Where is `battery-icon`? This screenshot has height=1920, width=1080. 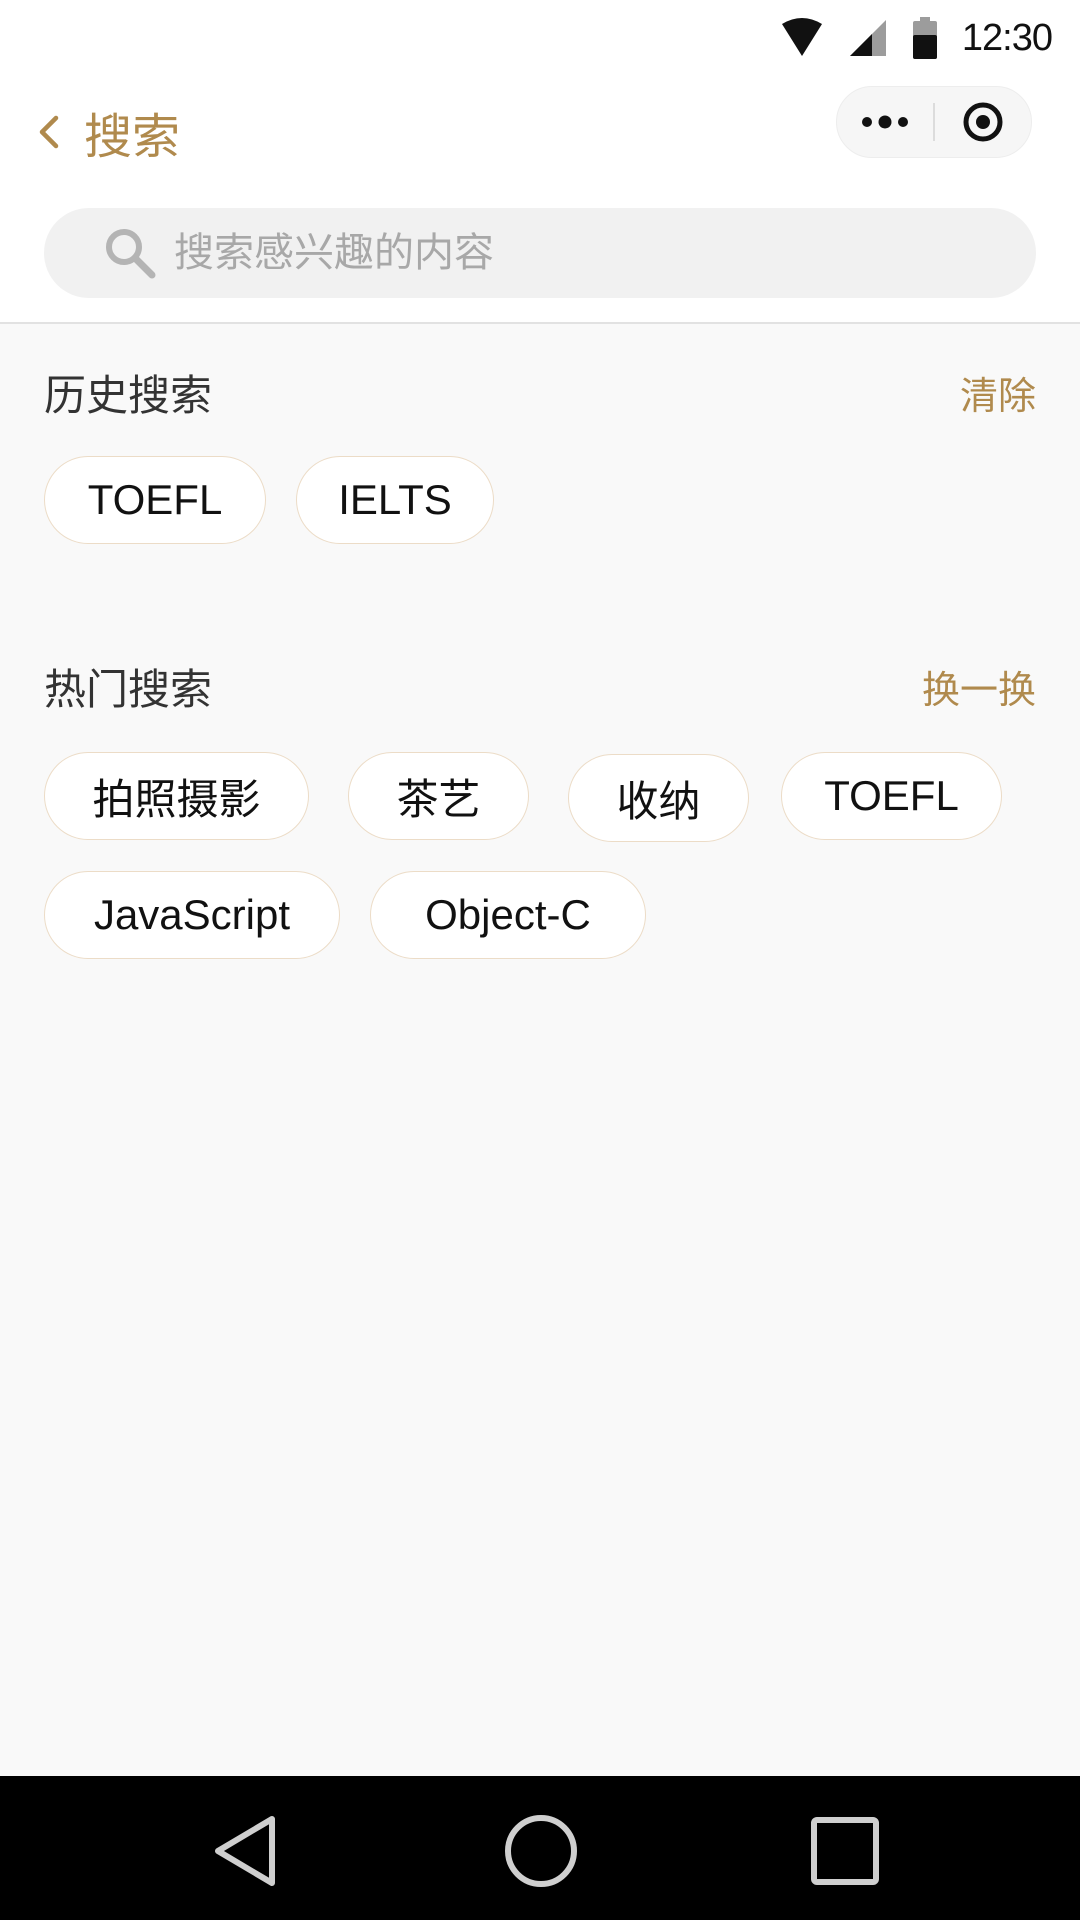 battery-icon is located at coordinates (924, 38).